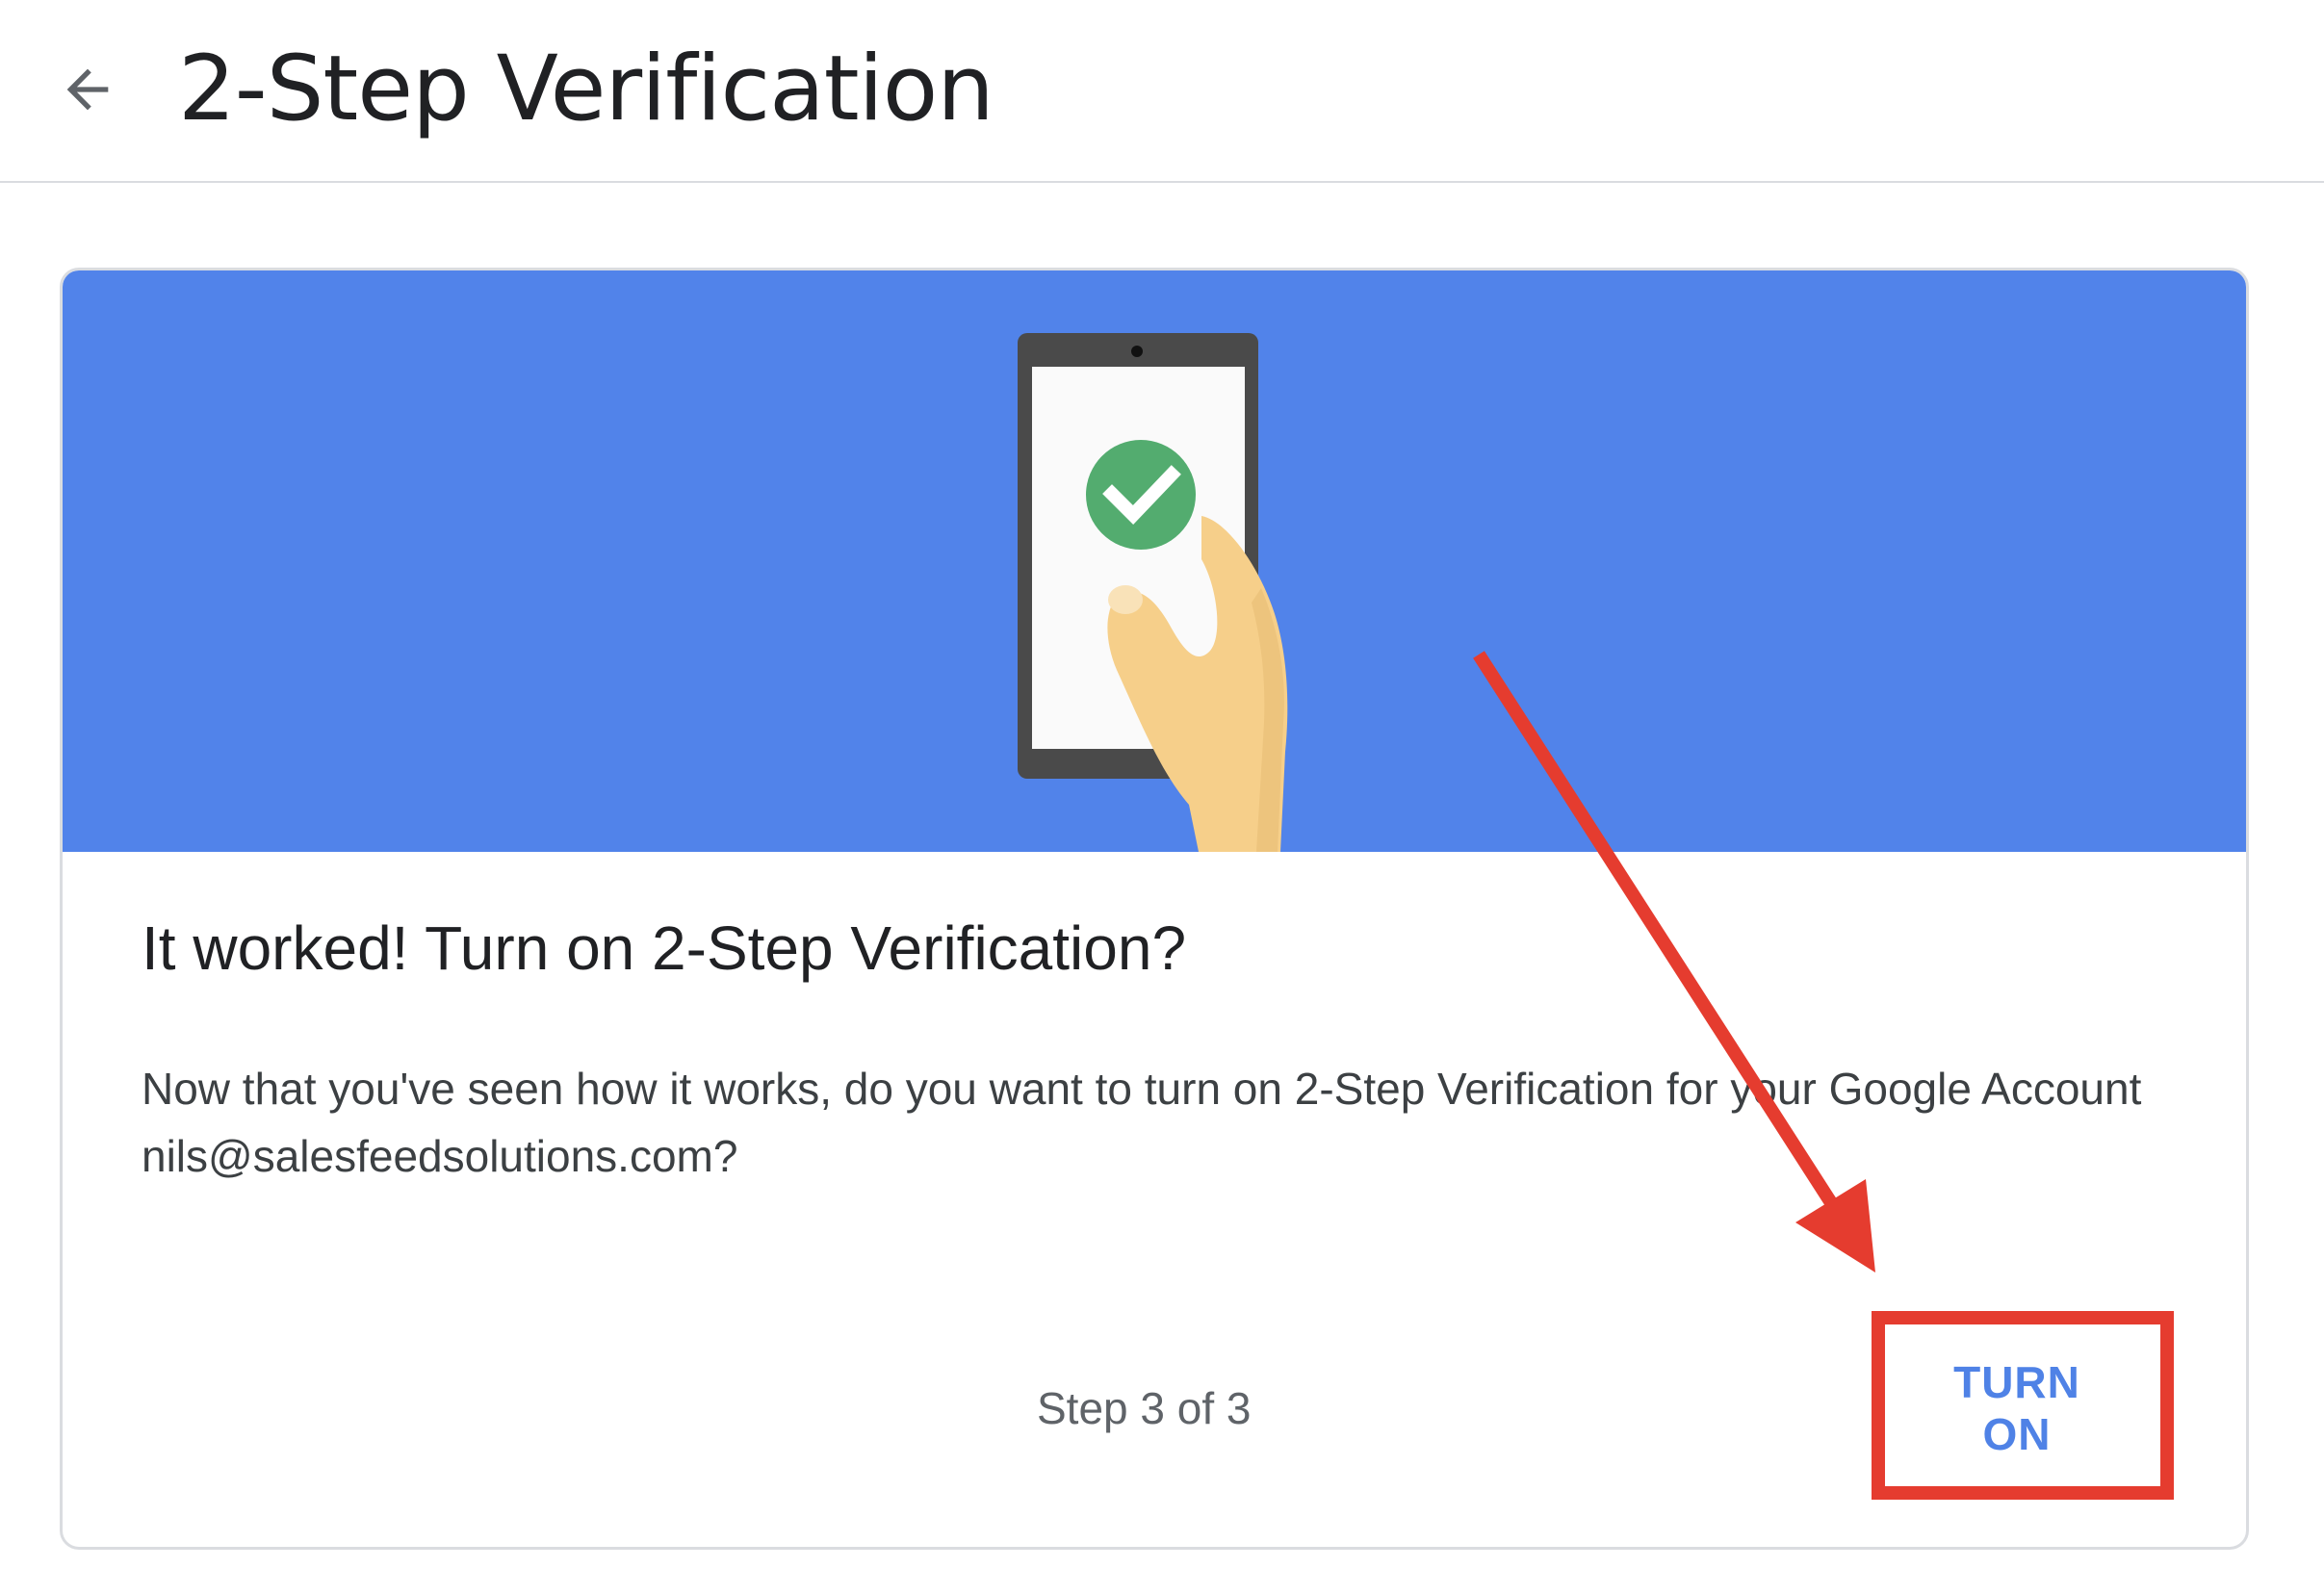 The width and height of the screenshot is (2324, 1594). Describe the element at coordinates (664, 948) in the screenshot. I see `card-heading: It worked! Turn on 2-Step Verification?` at that location.